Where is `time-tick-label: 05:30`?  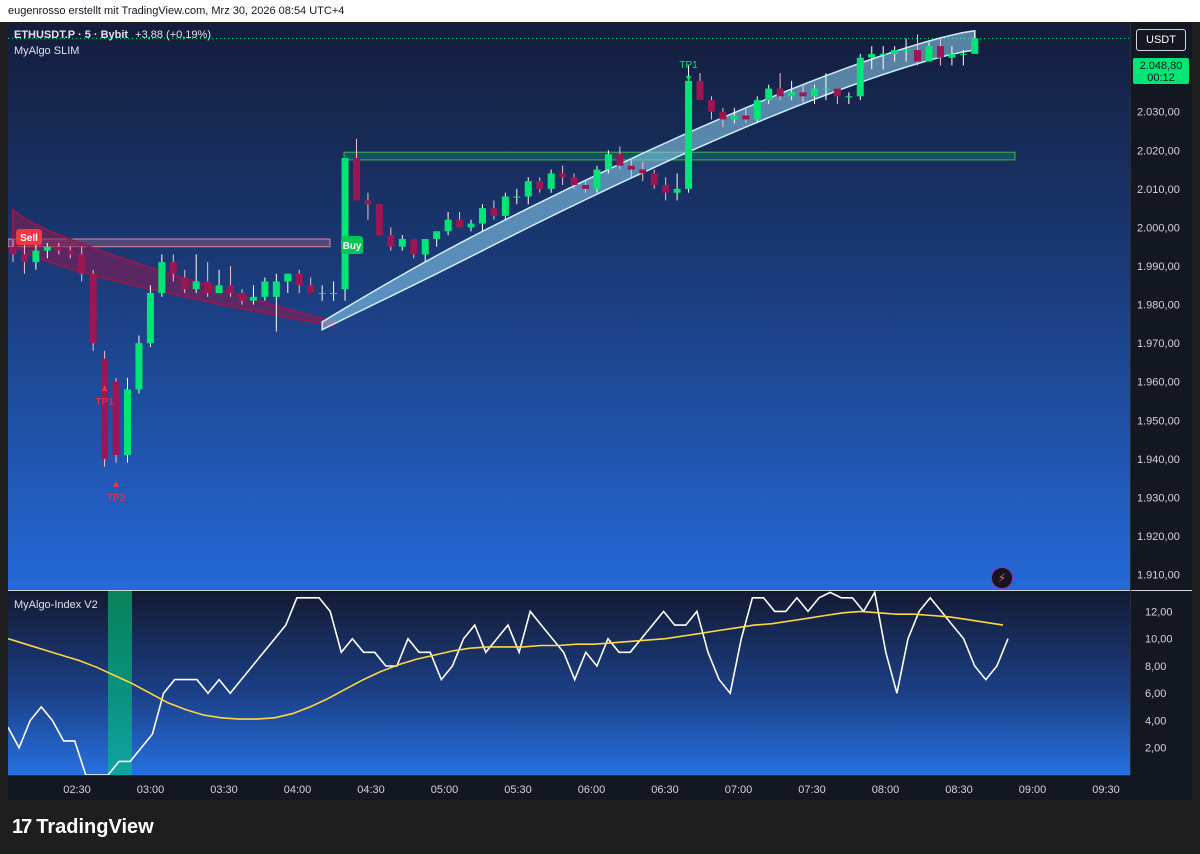
time-tick-label: 05:30 is located at coordinates (518, 790).